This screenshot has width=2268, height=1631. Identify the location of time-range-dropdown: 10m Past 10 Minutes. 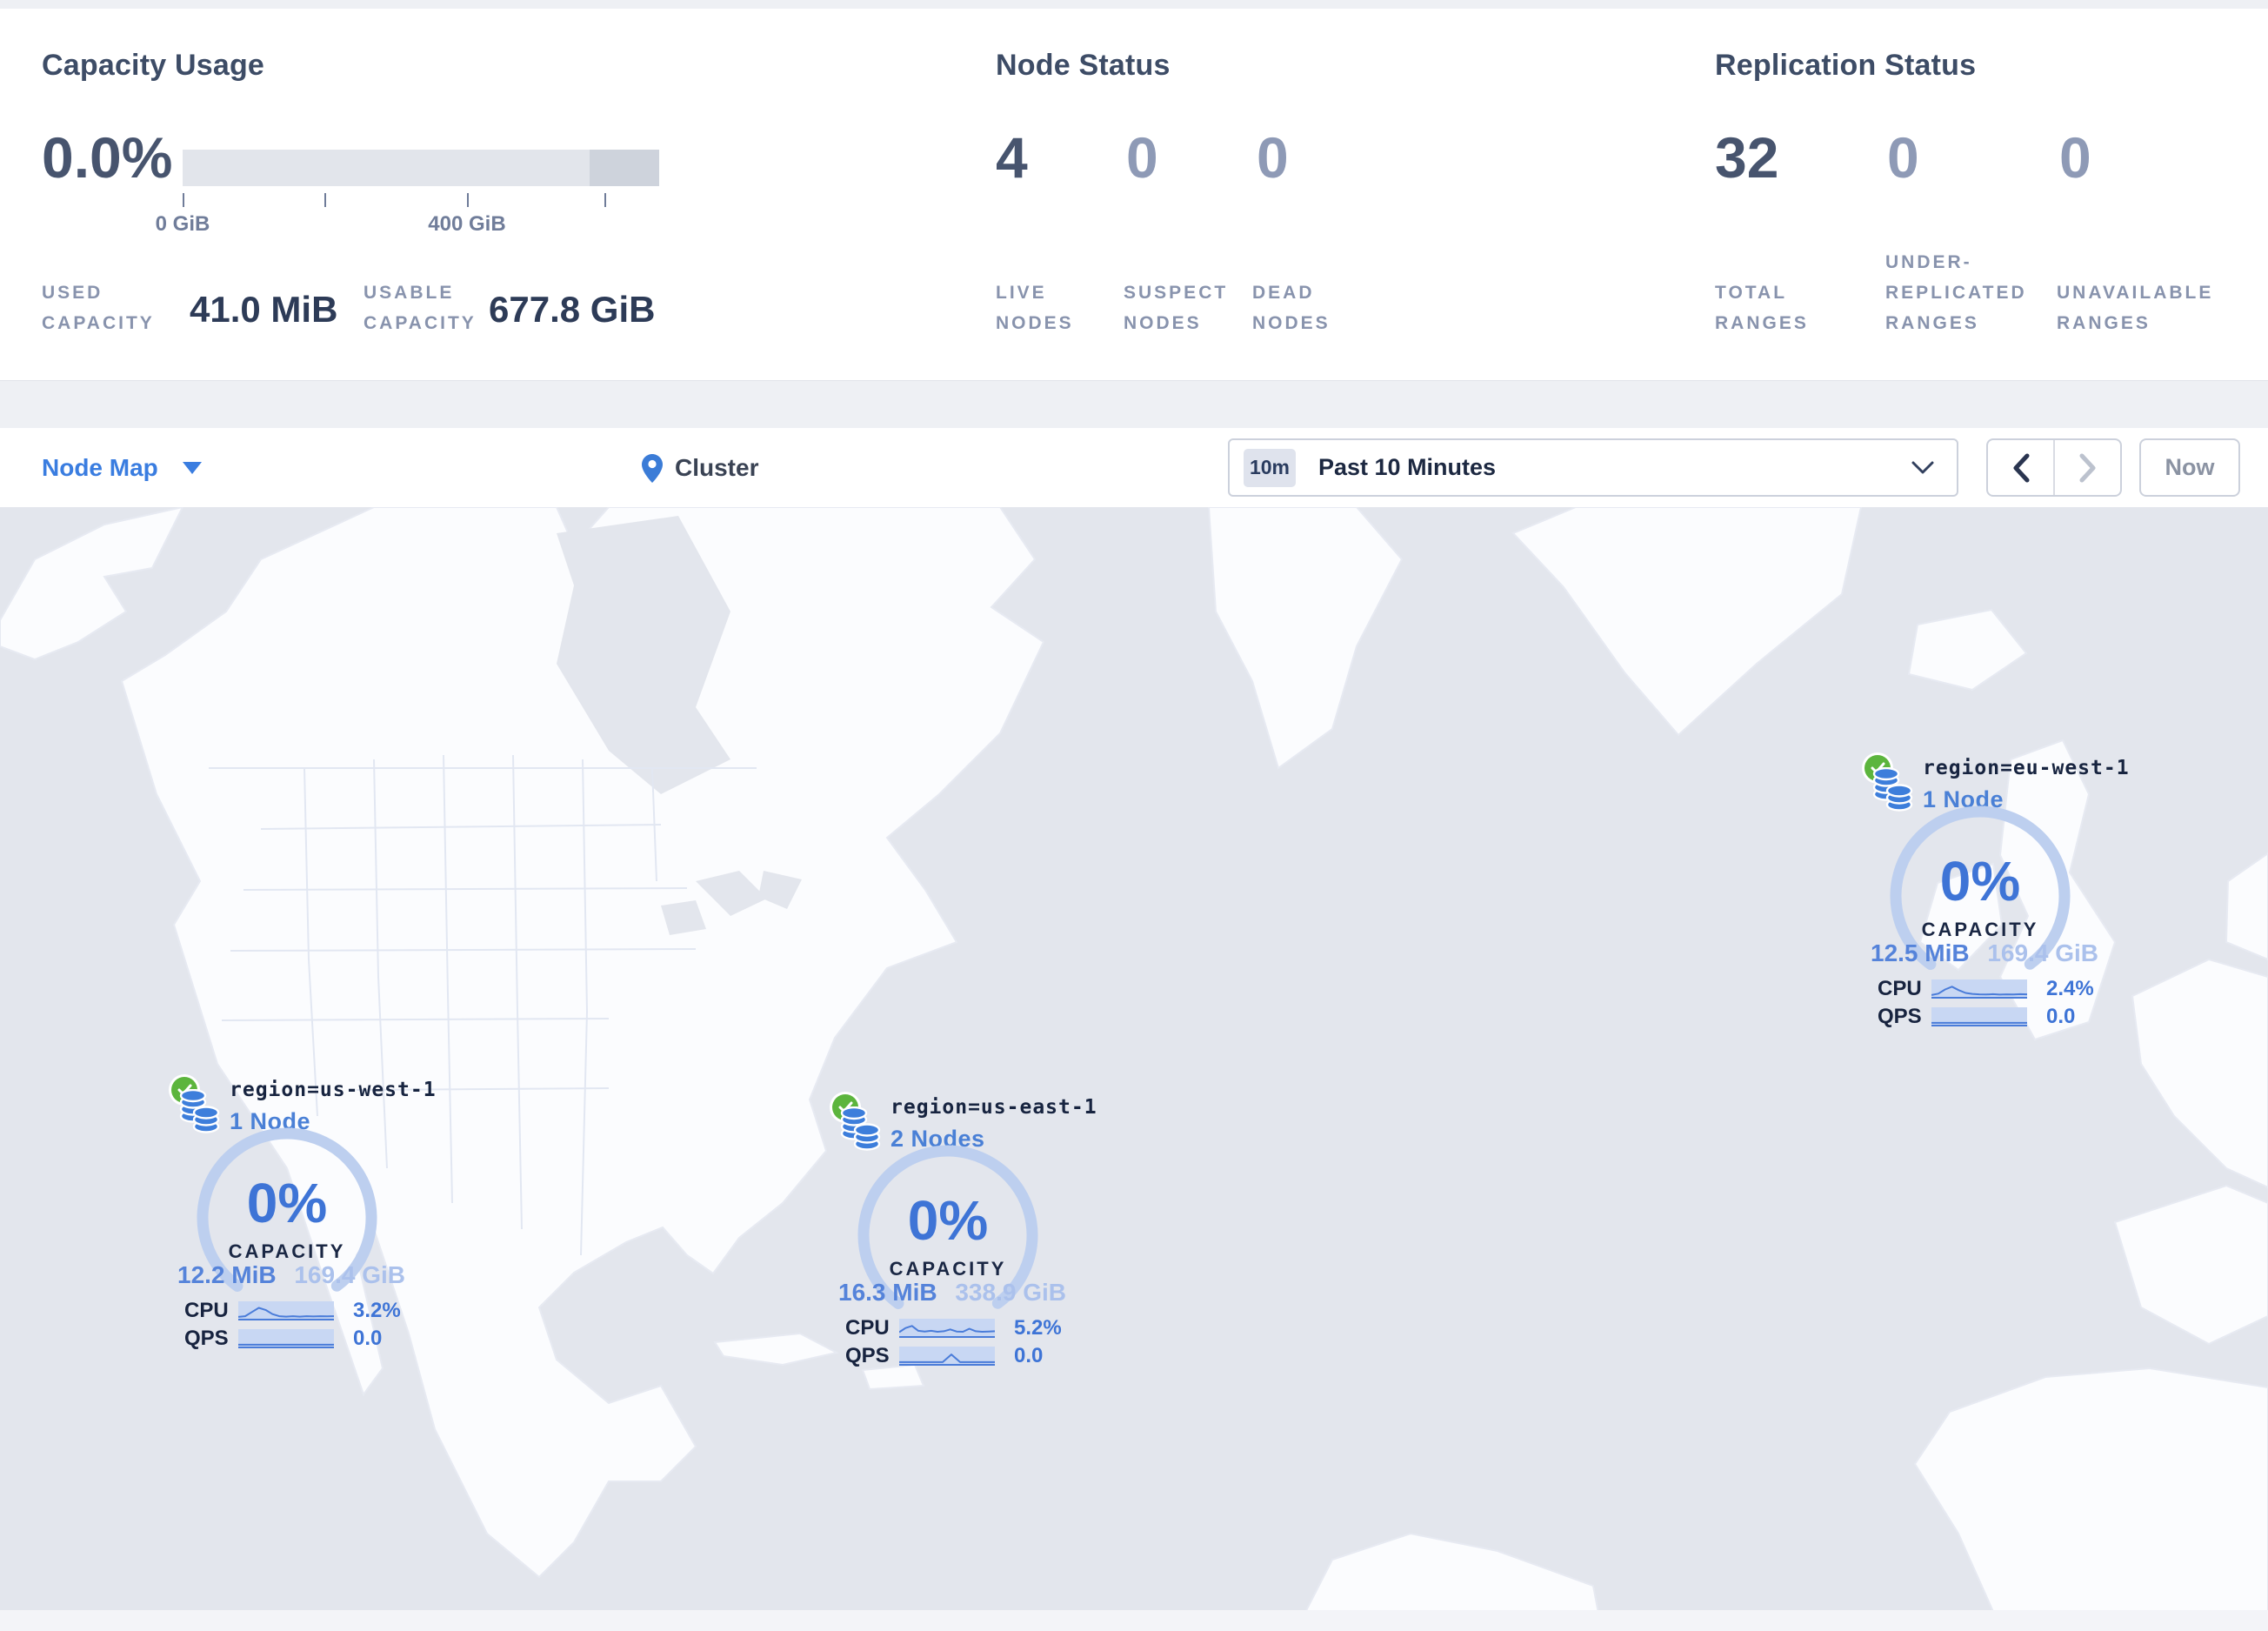
(1593, 468).